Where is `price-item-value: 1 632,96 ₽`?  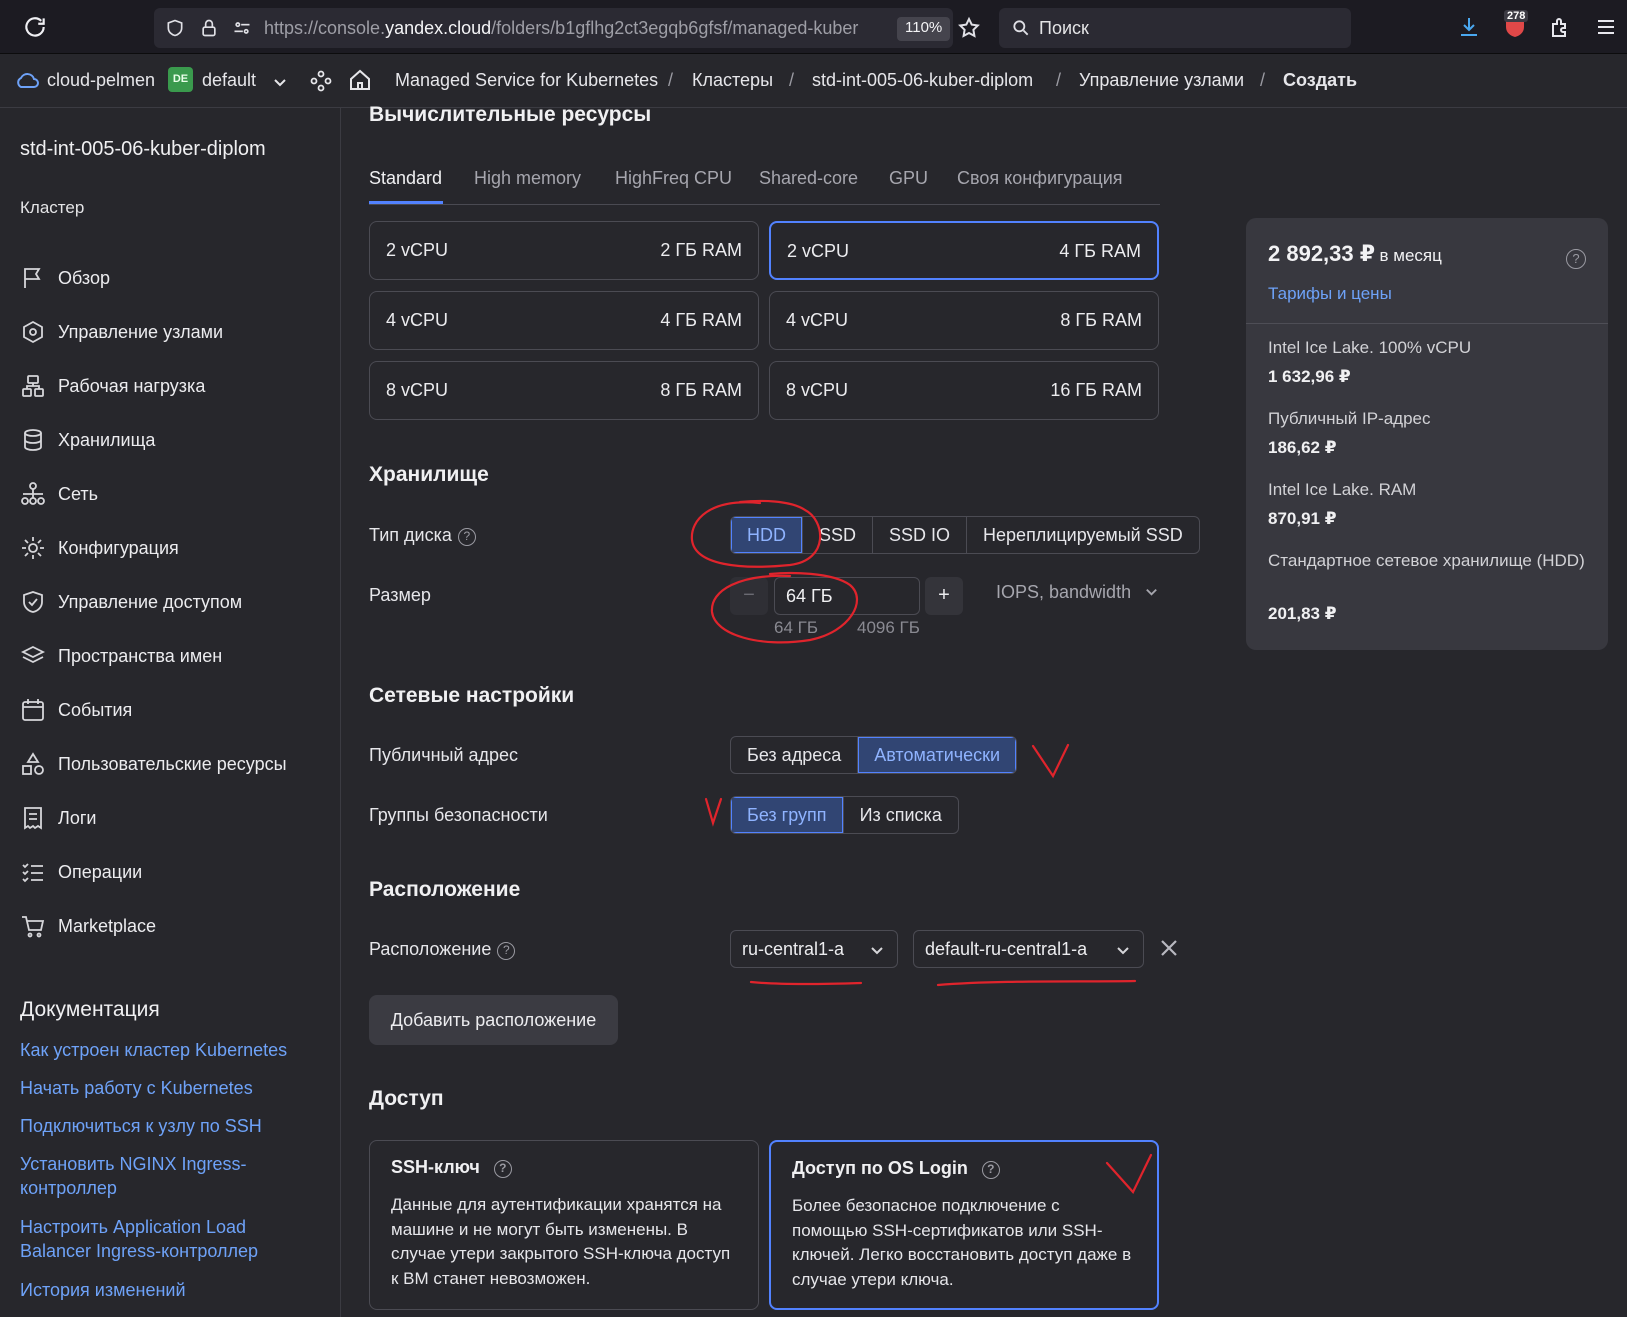 price-item-value: 1 632,96 ₽ is located at coordinates (1309, 376).